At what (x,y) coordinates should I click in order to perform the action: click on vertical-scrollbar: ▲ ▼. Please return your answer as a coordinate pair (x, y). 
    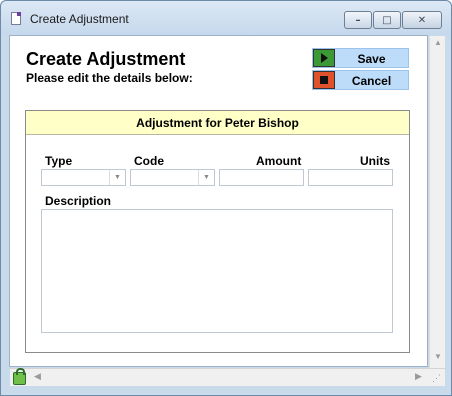
    Looking at the image, I should click on (437, 202).